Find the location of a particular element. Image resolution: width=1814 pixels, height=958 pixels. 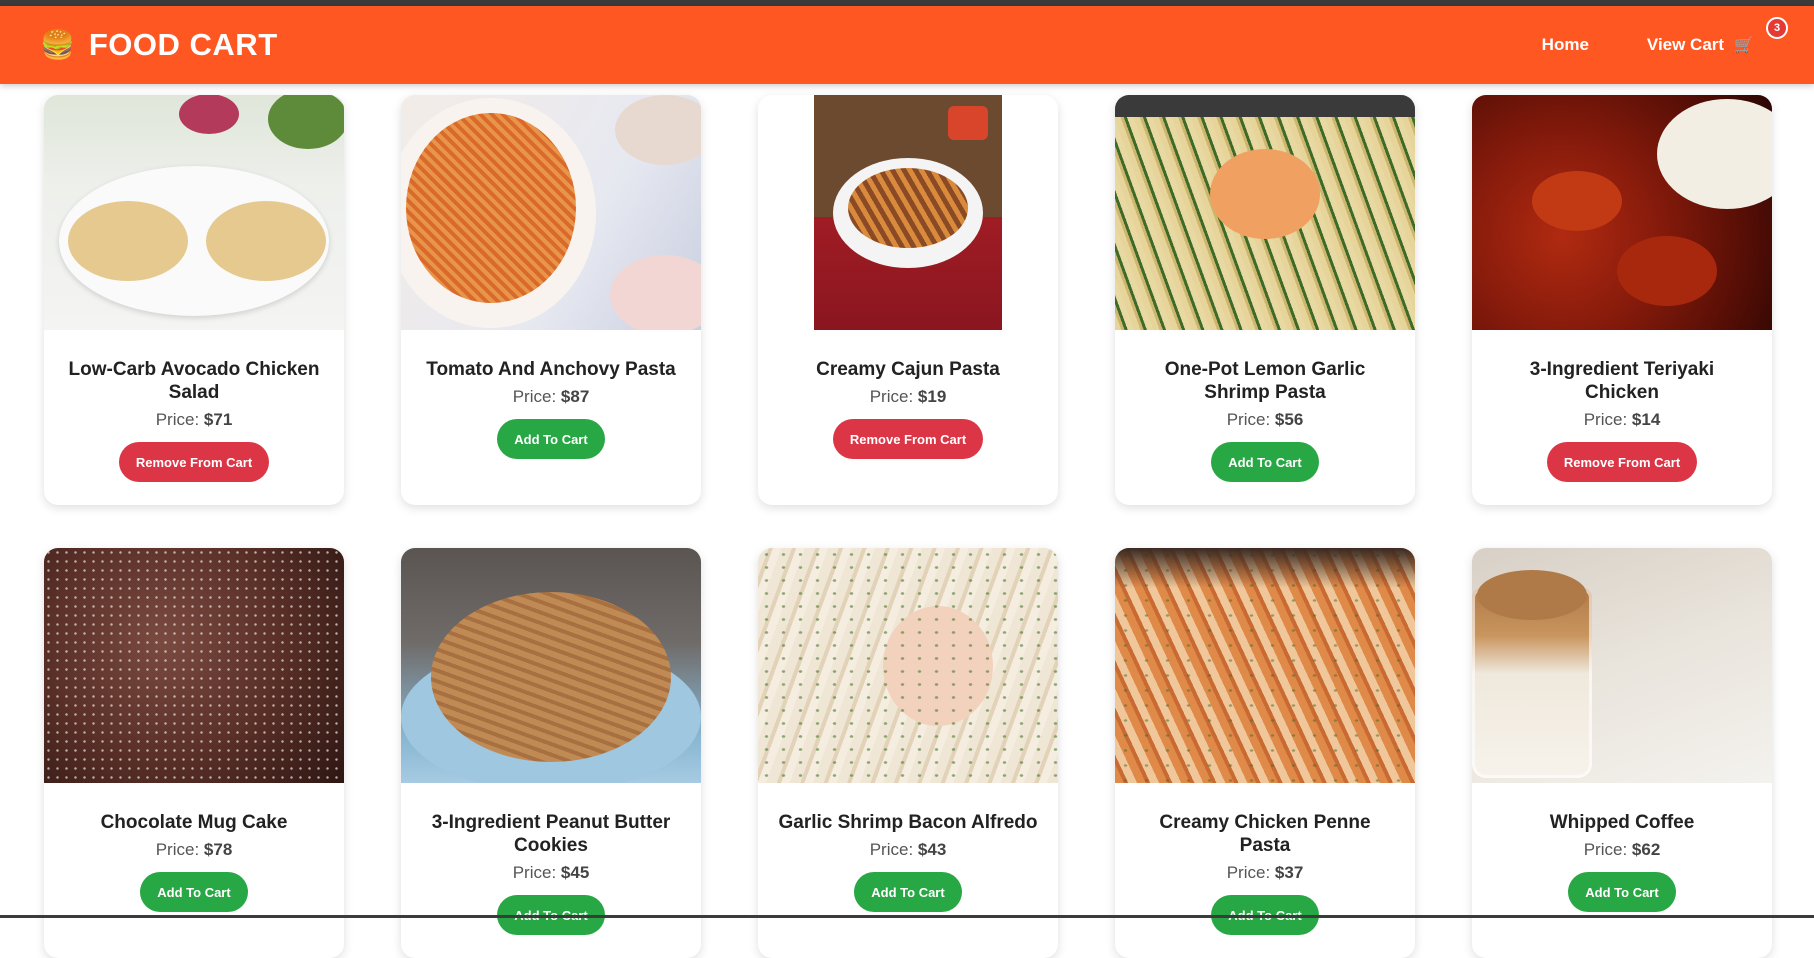

view-cart-label: View Cart is located at coordinates (1685, 44).